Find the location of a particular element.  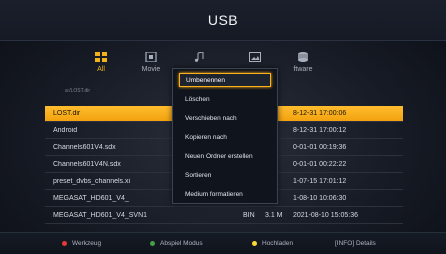

hint-red: Werkzeug is located at coordinates (81, 243).